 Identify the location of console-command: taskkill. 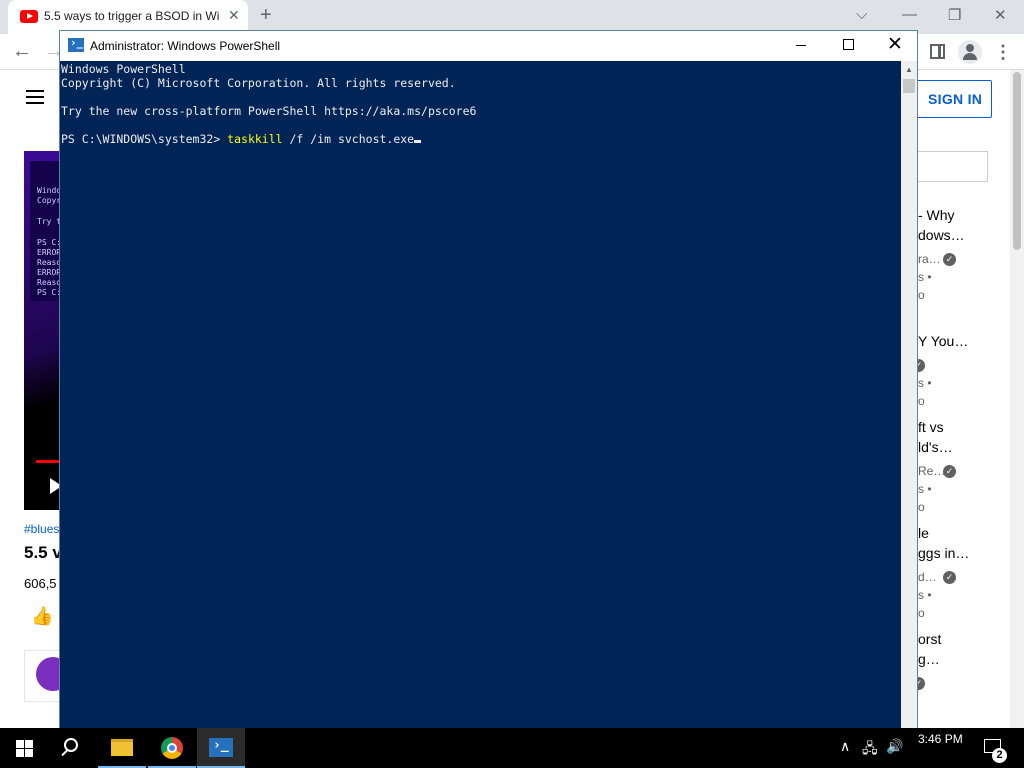
(255, 139).